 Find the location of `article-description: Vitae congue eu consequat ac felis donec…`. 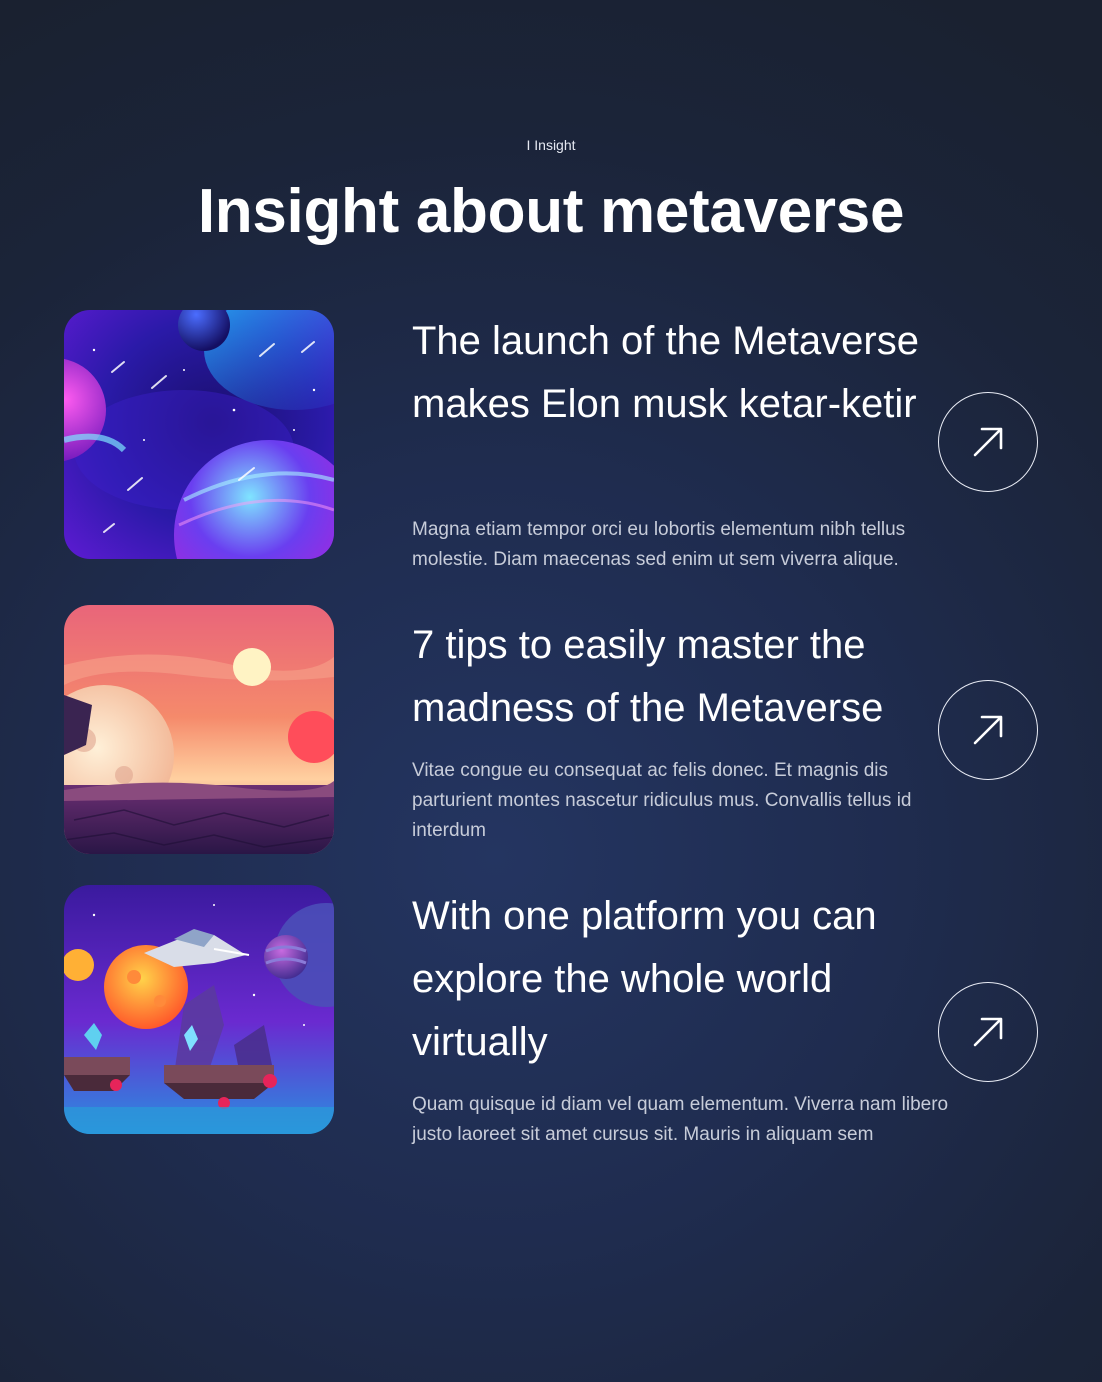

article-description: Vitae congue eu consequat ac felis donec… is located at coordinates (662, 800).